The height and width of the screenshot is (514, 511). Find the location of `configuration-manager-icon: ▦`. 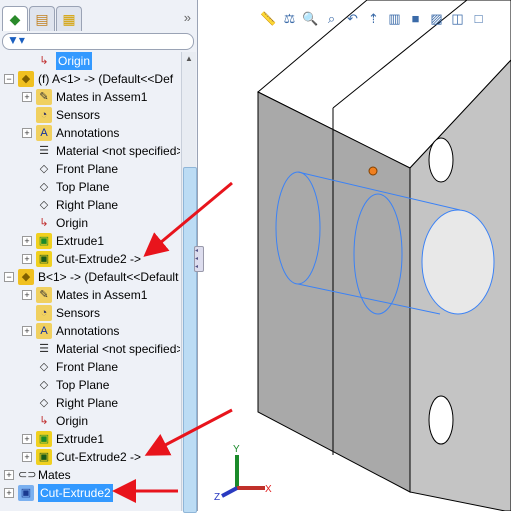

configuration-manager-icon: ▦ is located at coordinates (69, 18).